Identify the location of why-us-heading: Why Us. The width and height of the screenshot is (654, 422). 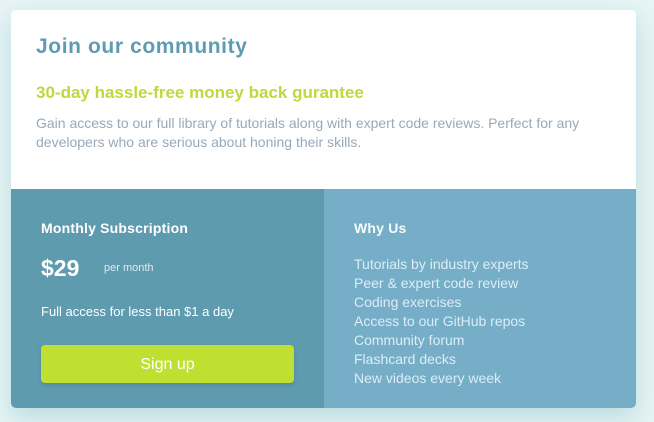
(380, 228).